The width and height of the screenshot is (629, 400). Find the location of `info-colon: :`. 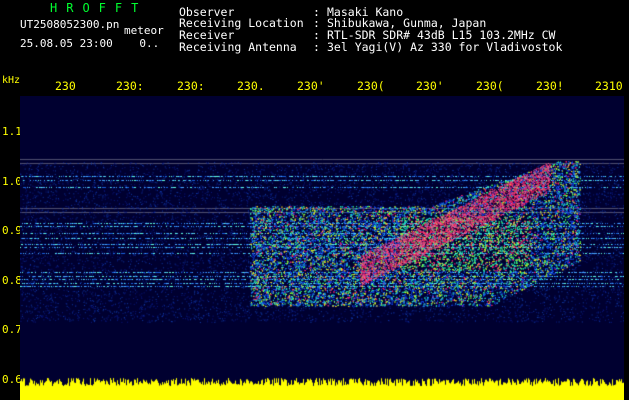

info-colon: : is located at coordinates (316, 47).